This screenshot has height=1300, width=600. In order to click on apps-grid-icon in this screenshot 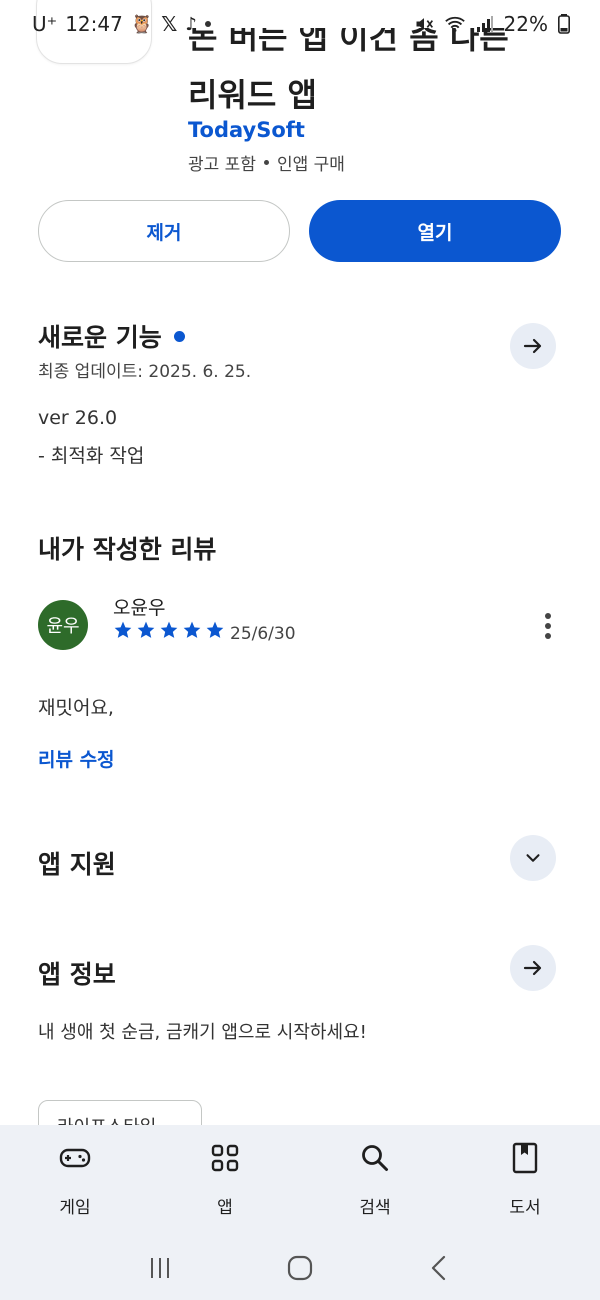, I will do `click(225, 1158)`.